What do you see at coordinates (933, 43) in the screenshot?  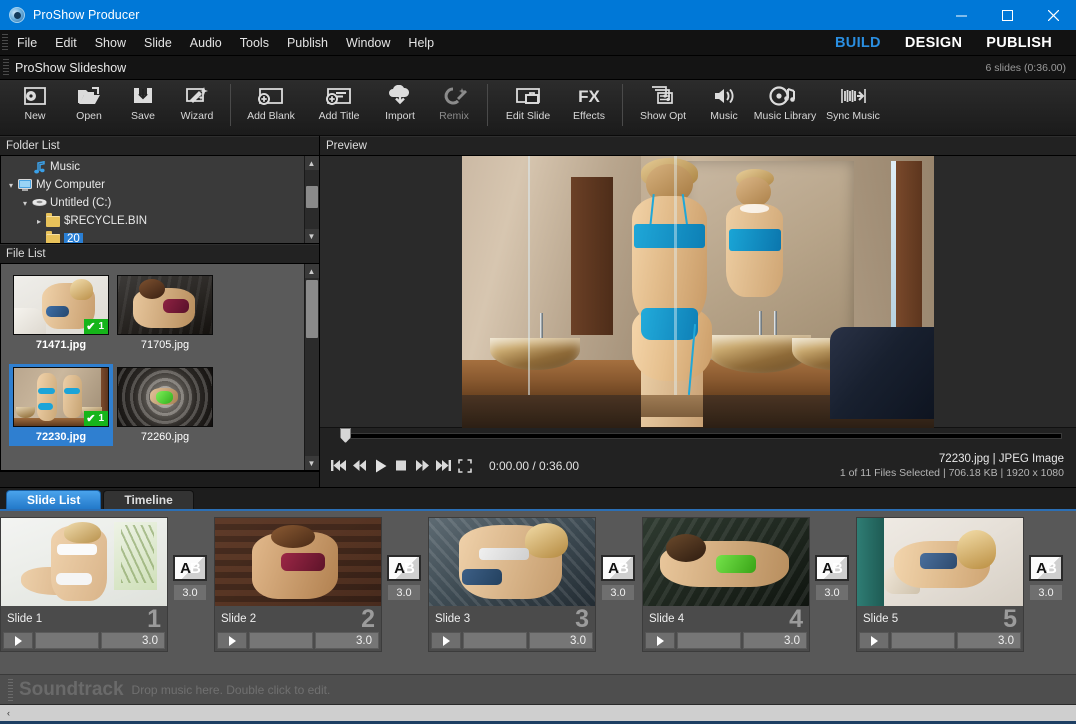 I see `mode-design: DESIGN` at bounding box center [933, 43].